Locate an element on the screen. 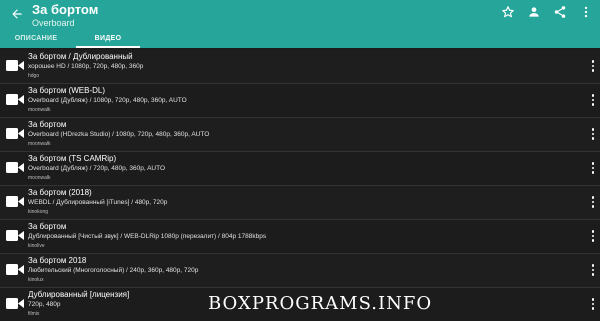  person-icon is located at coordinates (534, 12).